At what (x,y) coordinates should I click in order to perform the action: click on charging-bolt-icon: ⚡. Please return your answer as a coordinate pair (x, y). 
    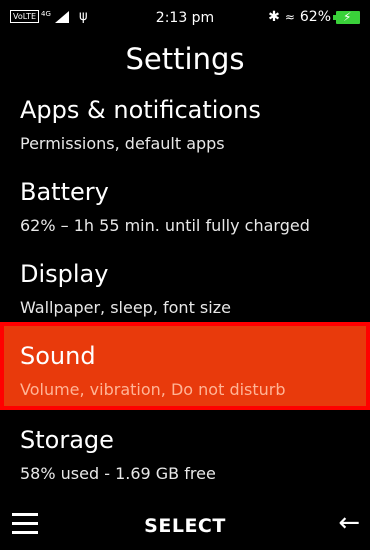
    Looking at the image, I should click on (347, 16).